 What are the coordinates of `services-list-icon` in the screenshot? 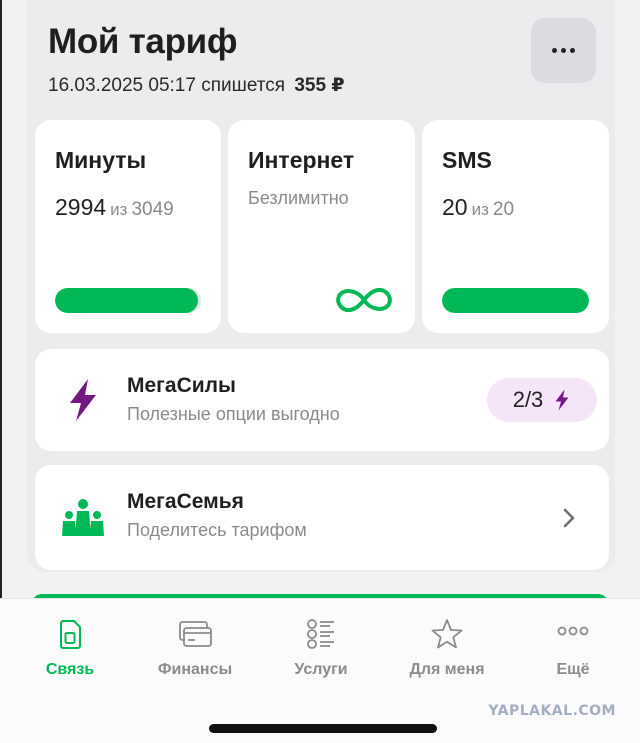 It's located at (320, 634).